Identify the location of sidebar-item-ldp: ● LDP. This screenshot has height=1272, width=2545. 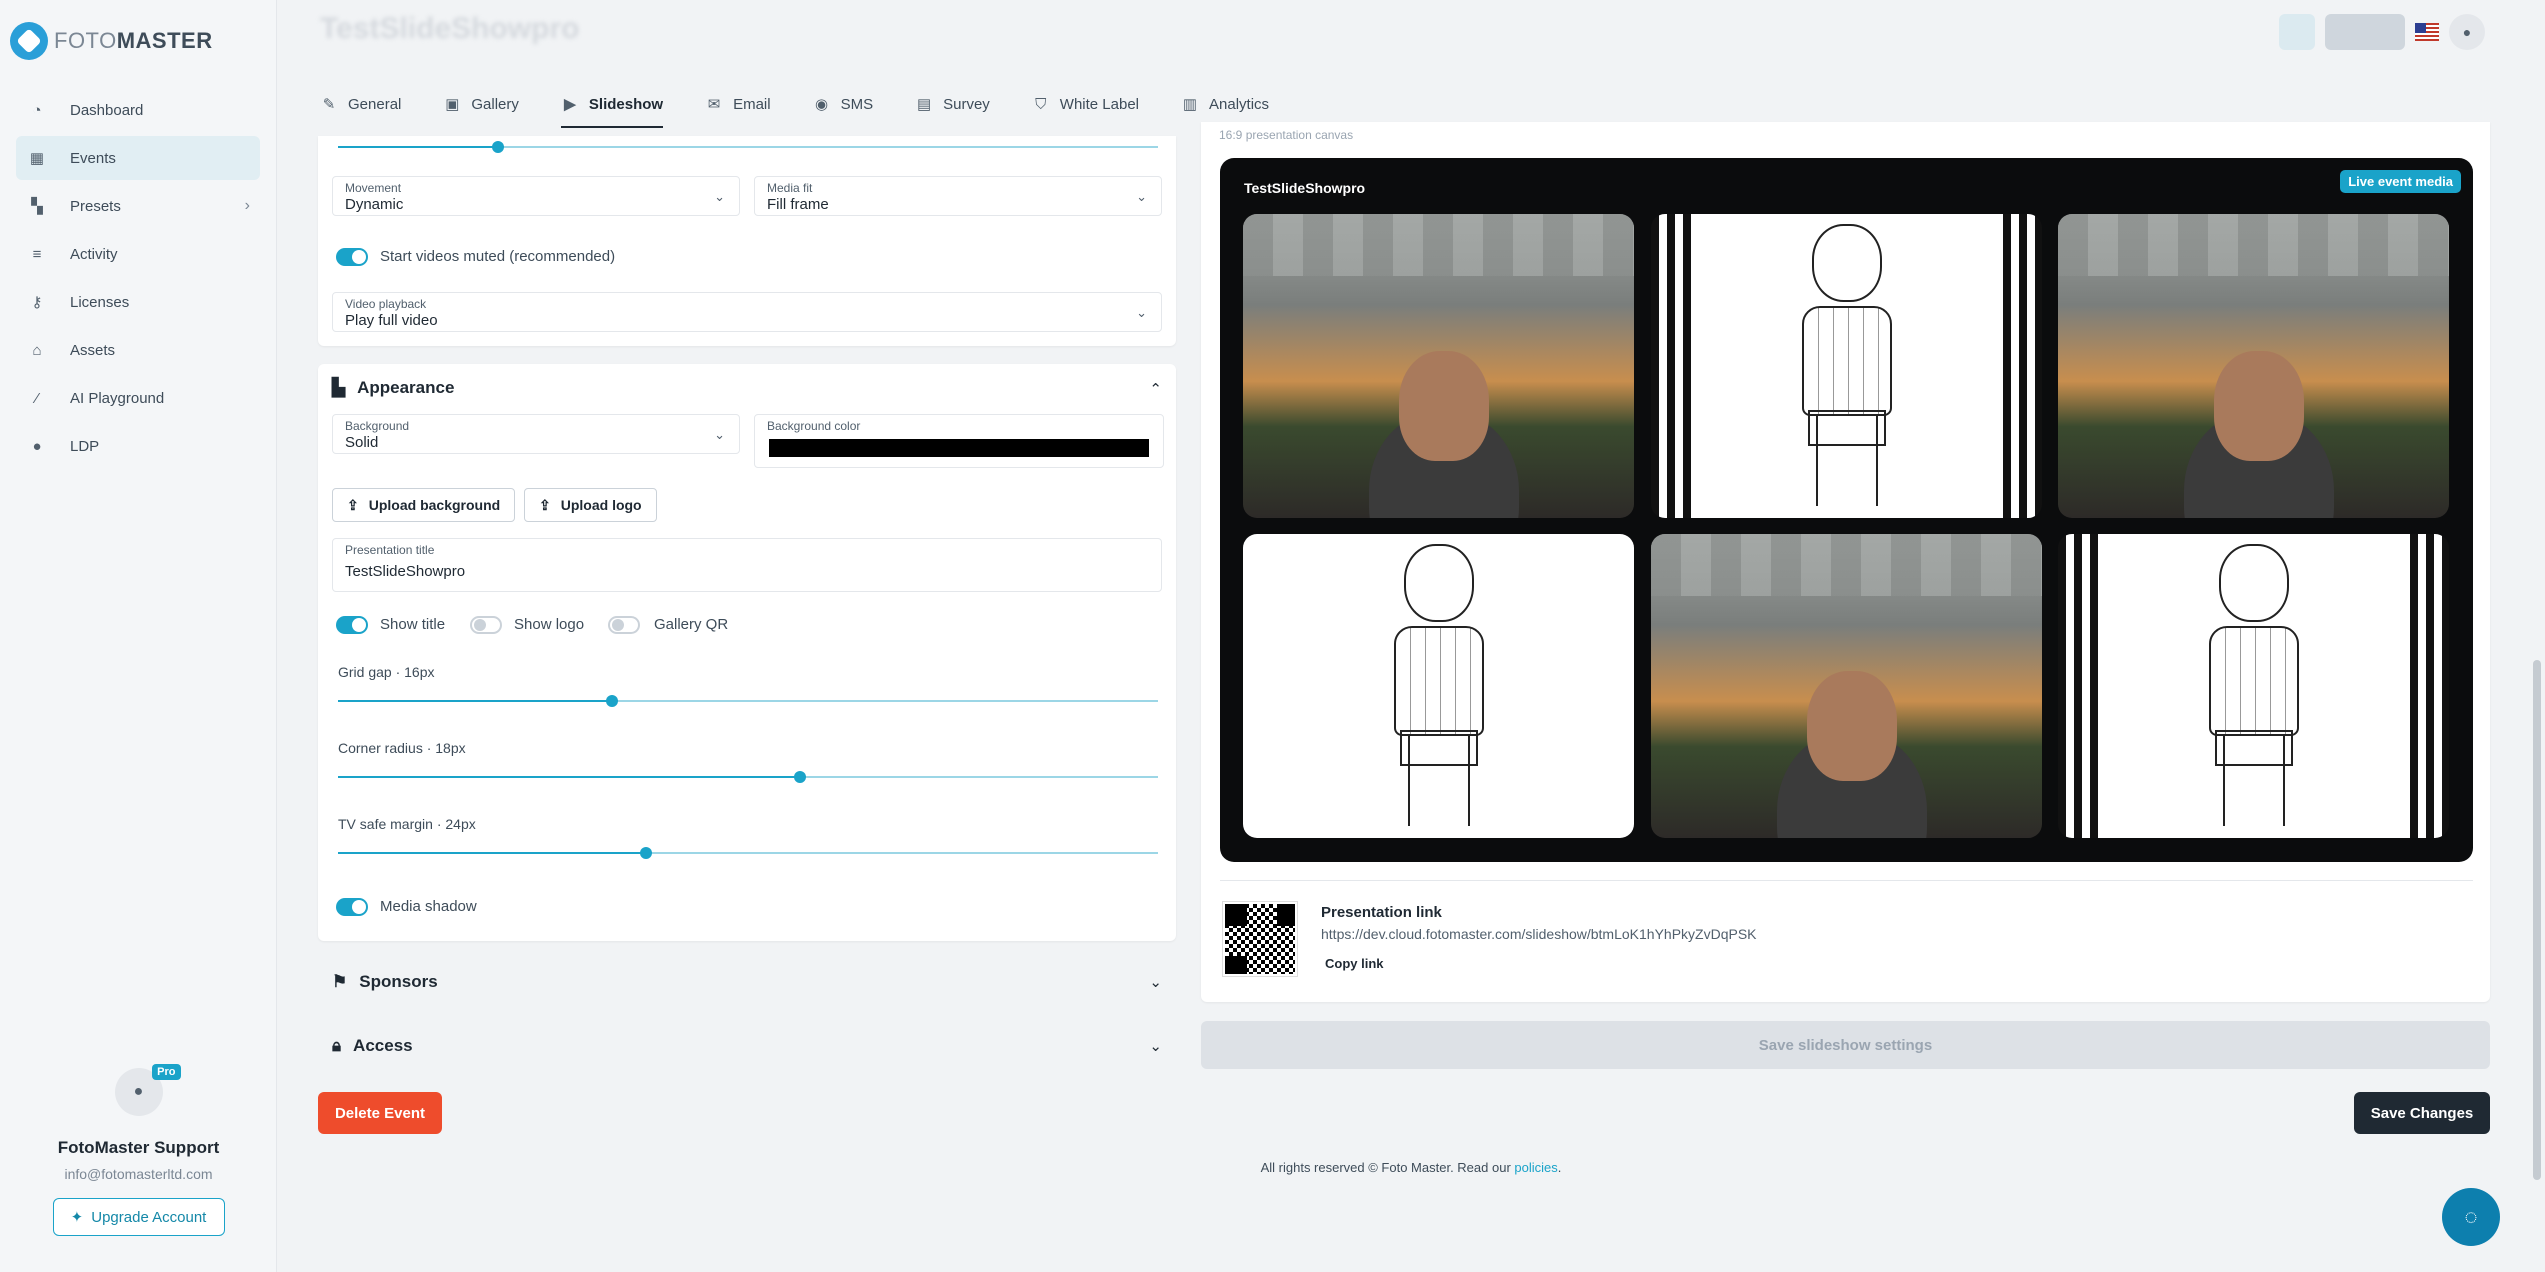
(138, 446).